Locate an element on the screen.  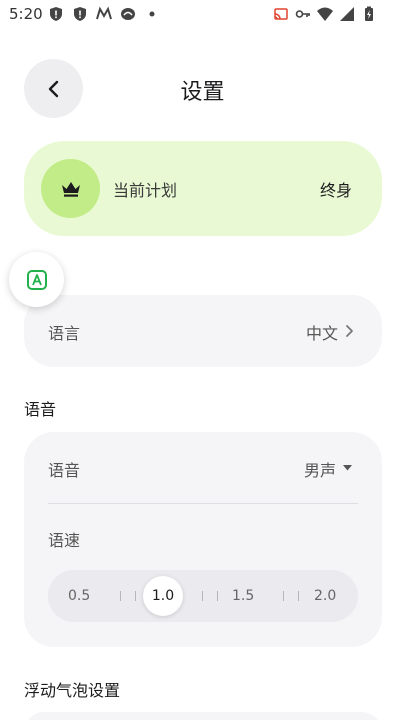
battery-icon is located at coordinates (369, 13).